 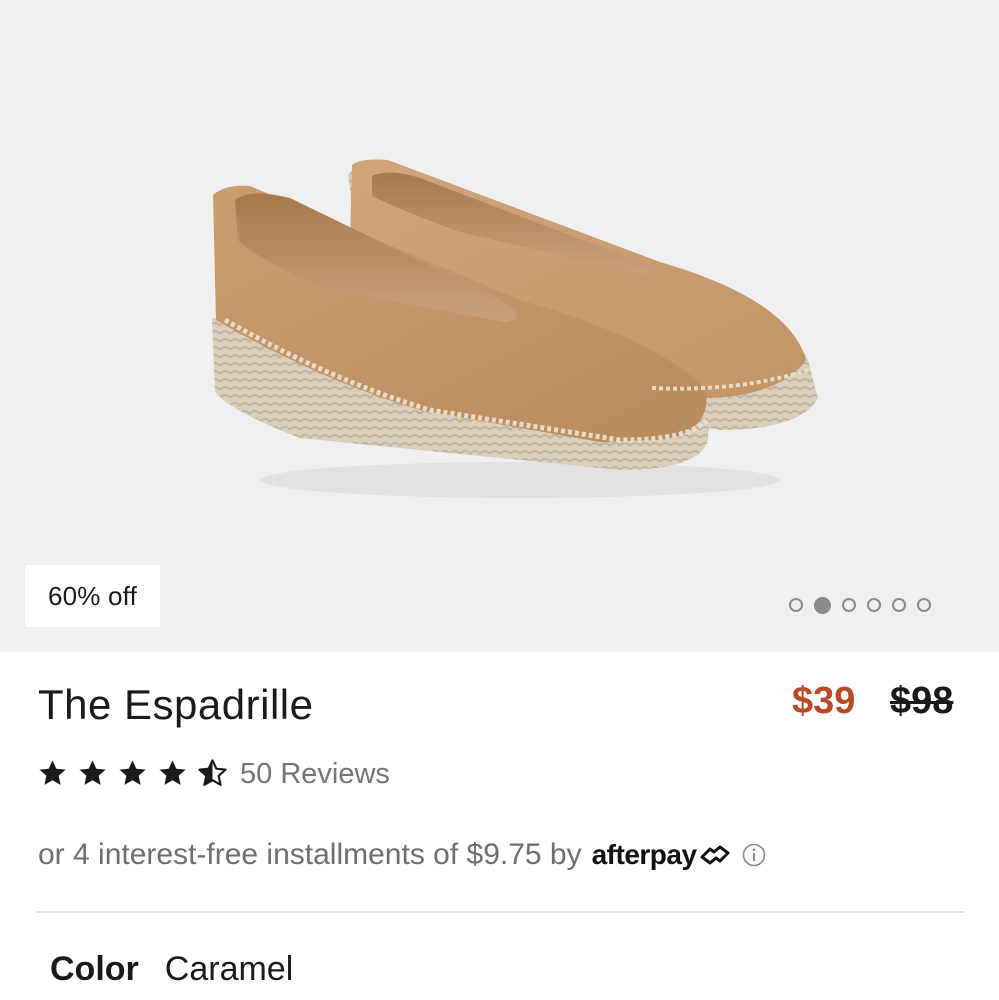 What do you see at coordinates (644, 854) in the screenshot?
I see `afterpay-wordmark: afterpay` at bounding box center [644, 854].